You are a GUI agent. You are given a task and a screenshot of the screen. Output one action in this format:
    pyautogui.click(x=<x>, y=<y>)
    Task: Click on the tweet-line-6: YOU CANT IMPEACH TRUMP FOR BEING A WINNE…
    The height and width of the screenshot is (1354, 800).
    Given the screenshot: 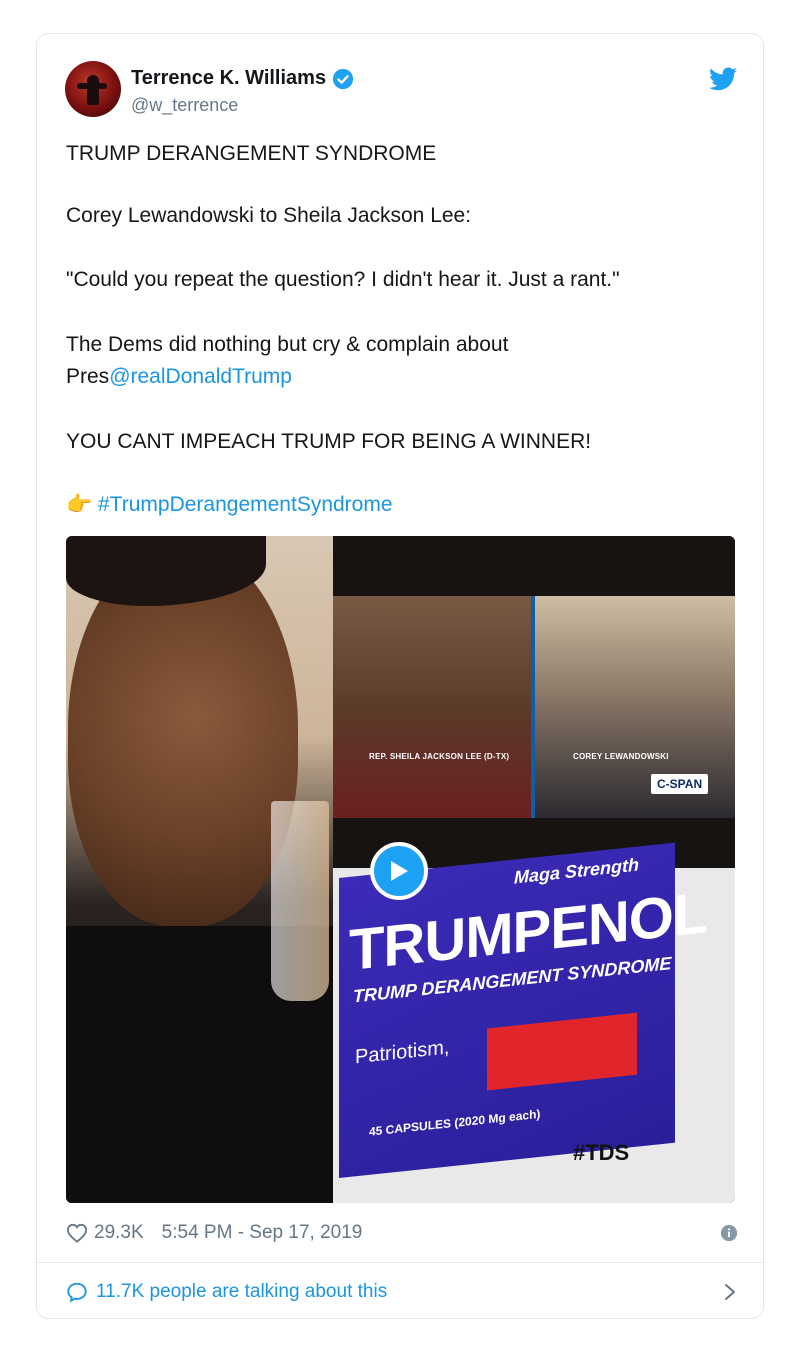 What is the action you would take?
    pyautogui.click(x=329, y=441)
    